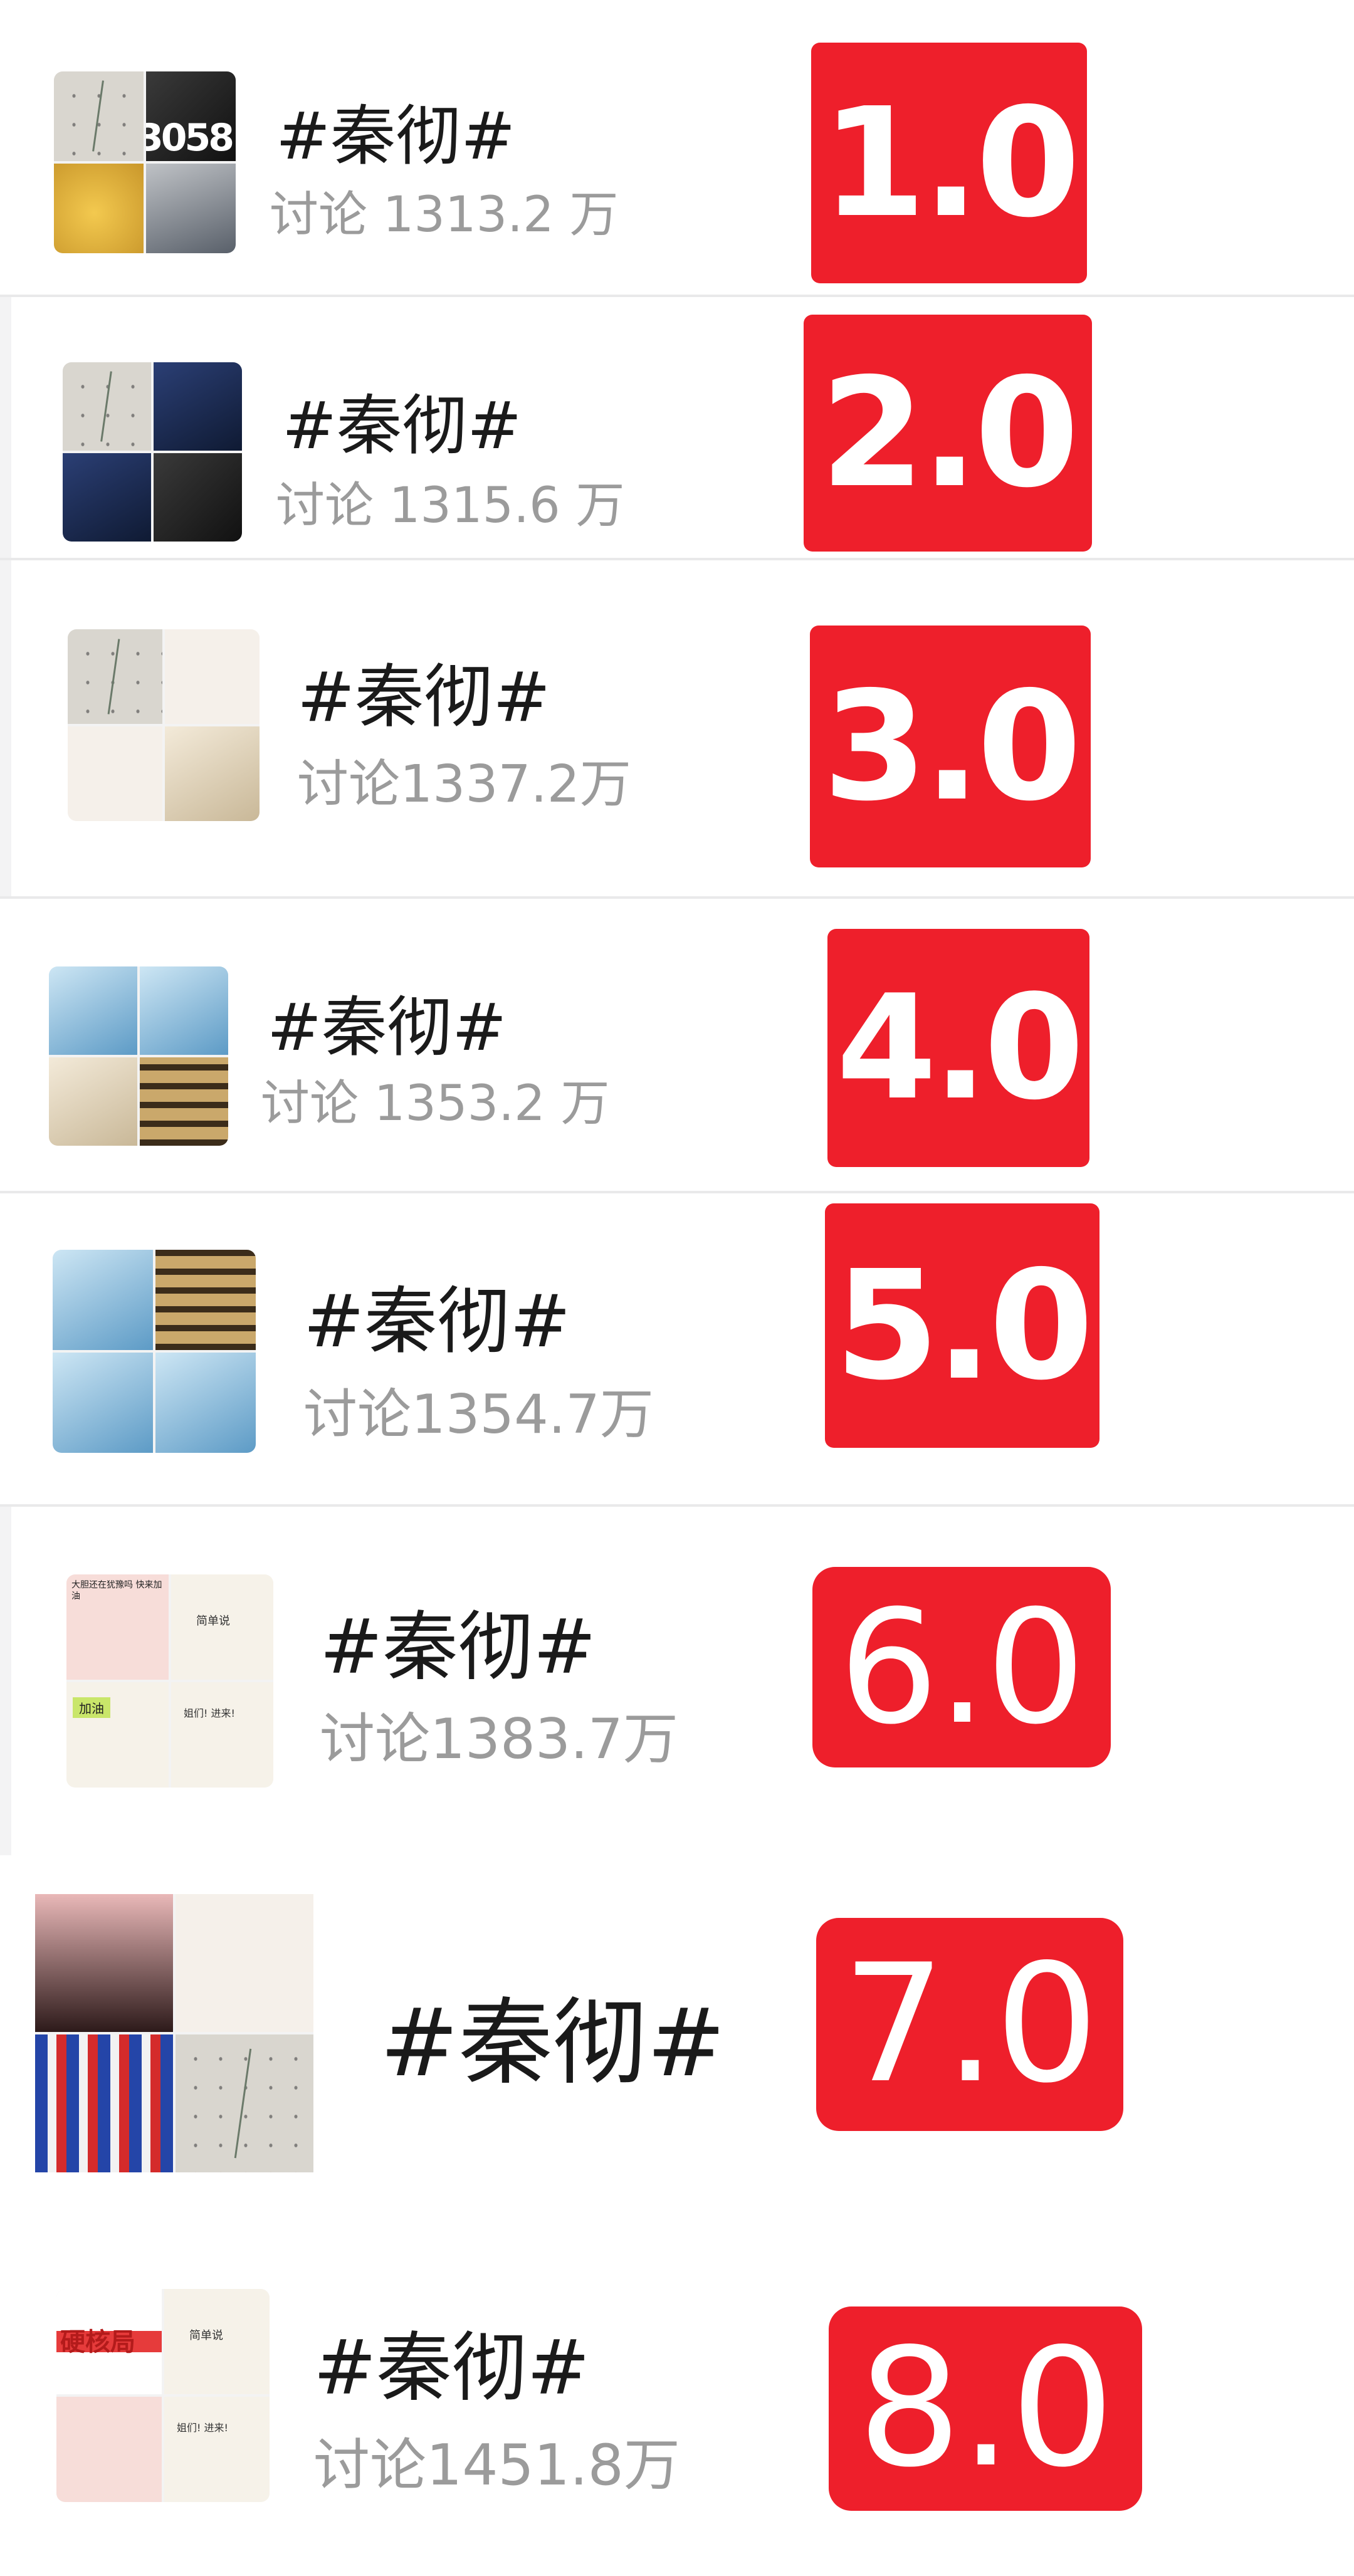 The image size is (1354, 2576). What do you see at coordinates (677, 728) in the screenshot?
I see `topic-row-3: #秦彻# 讨论1337.2万 3.0` at bounding box center [677, 728].